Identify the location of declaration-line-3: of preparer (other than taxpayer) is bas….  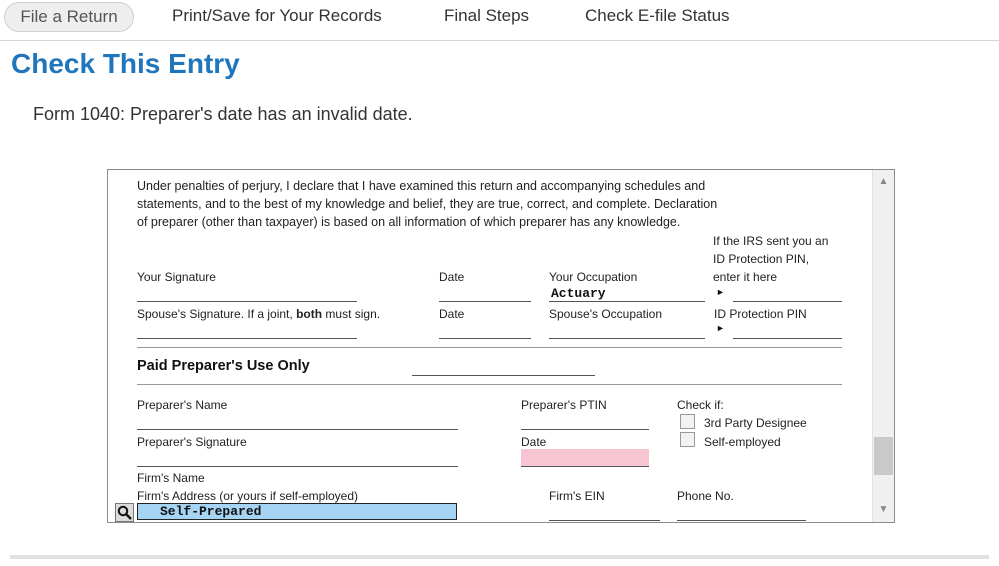
(409, 222).